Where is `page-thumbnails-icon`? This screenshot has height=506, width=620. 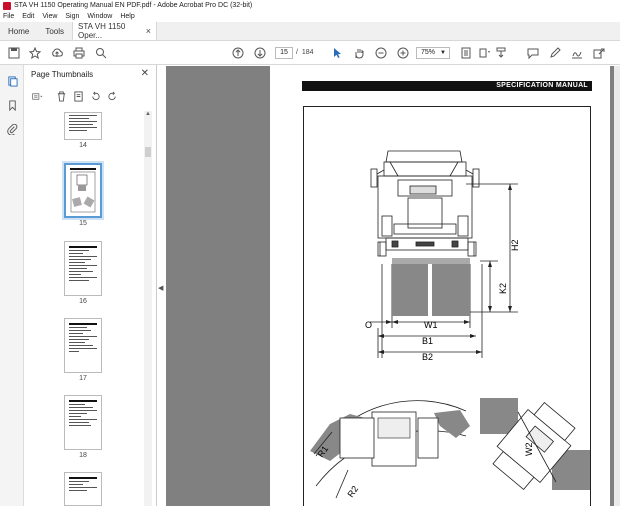
page-thumbnails-icon is located at coordinates (12, 81).